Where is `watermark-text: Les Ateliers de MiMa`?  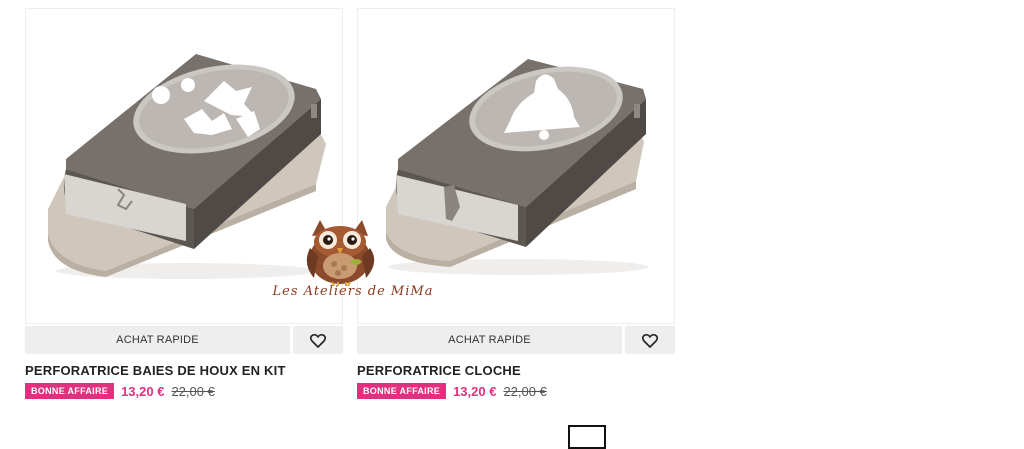 watermark-text: Les Ateliers de MiMa is located at coordinates (353, 291).